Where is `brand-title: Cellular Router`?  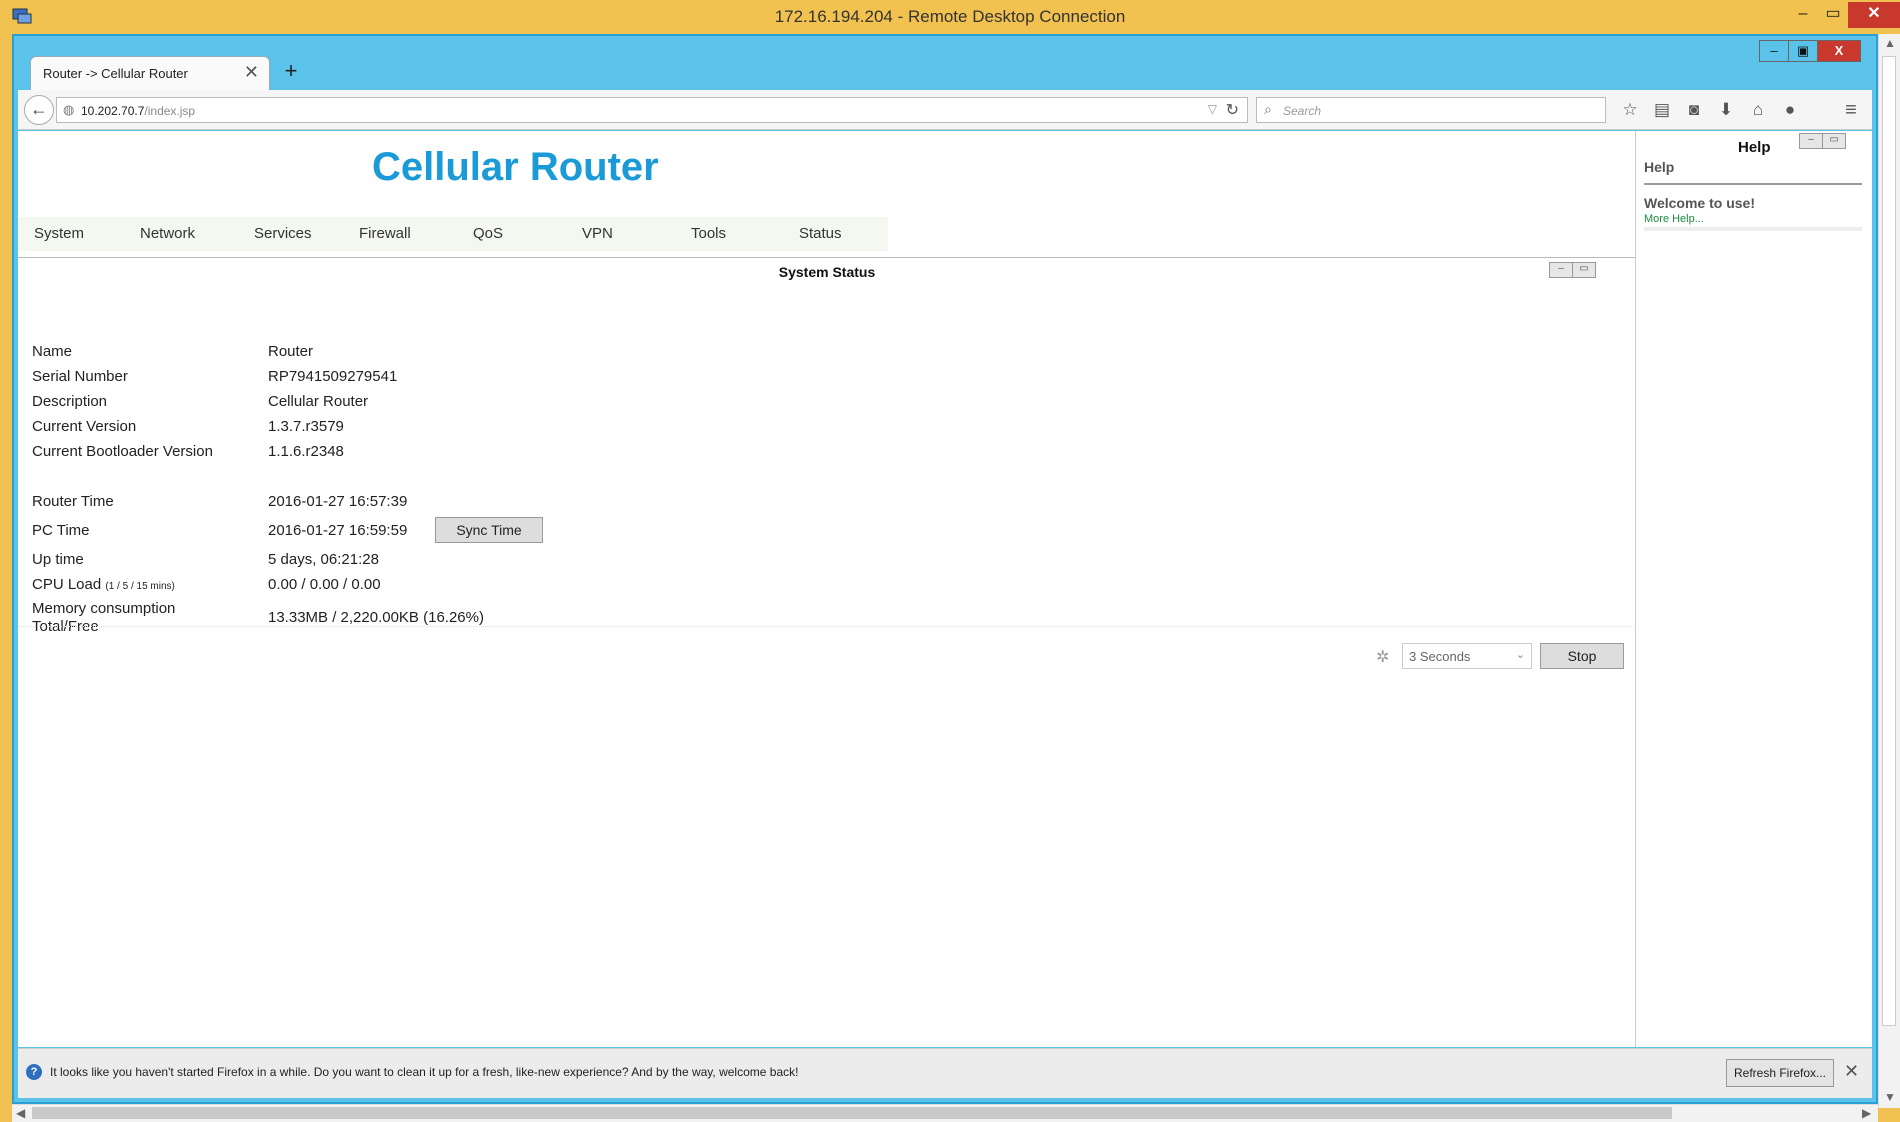
brand-title: Cellular Router is located at coordinates (515, 167).